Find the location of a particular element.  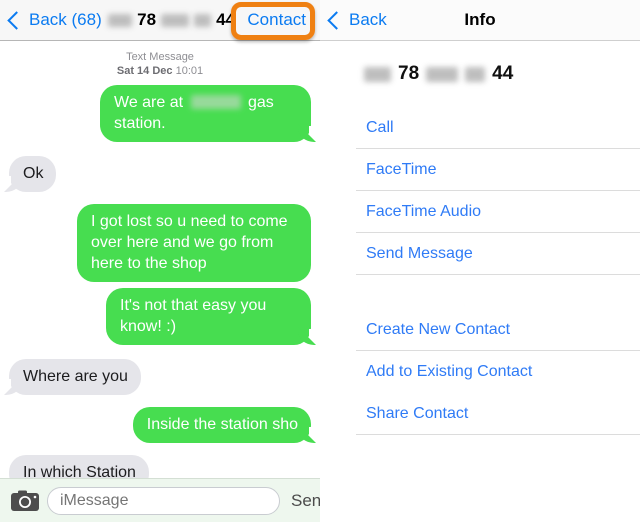

phone-part-78: 78 is located at coordinates (409, 73).